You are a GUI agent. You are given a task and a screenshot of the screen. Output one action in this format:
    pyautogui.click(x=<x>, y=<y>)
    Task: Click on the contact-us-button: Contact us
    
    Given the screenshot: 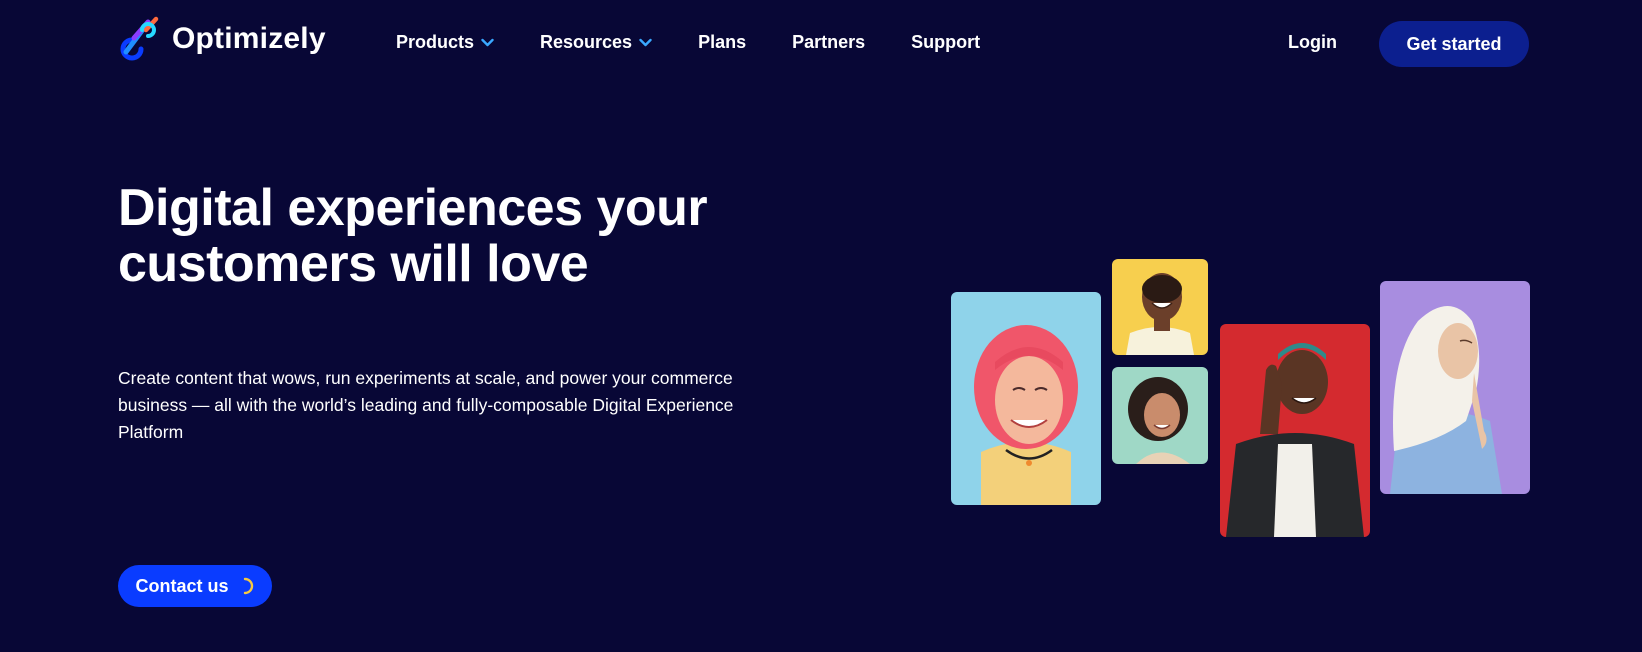 What is the action you would take?
    pyautogui.click(x=195, y=586)
    